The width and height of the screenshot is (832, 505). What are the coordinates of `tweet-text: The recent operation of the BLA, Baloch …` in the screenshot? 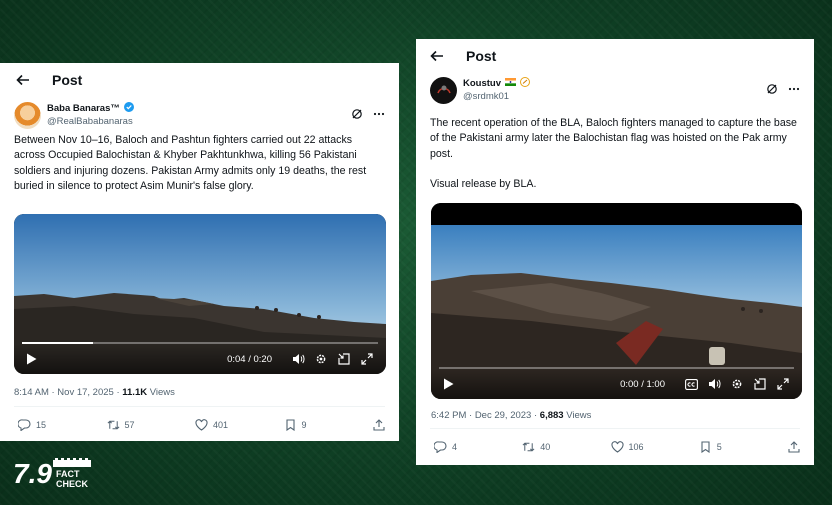 It's located at (613, 138).